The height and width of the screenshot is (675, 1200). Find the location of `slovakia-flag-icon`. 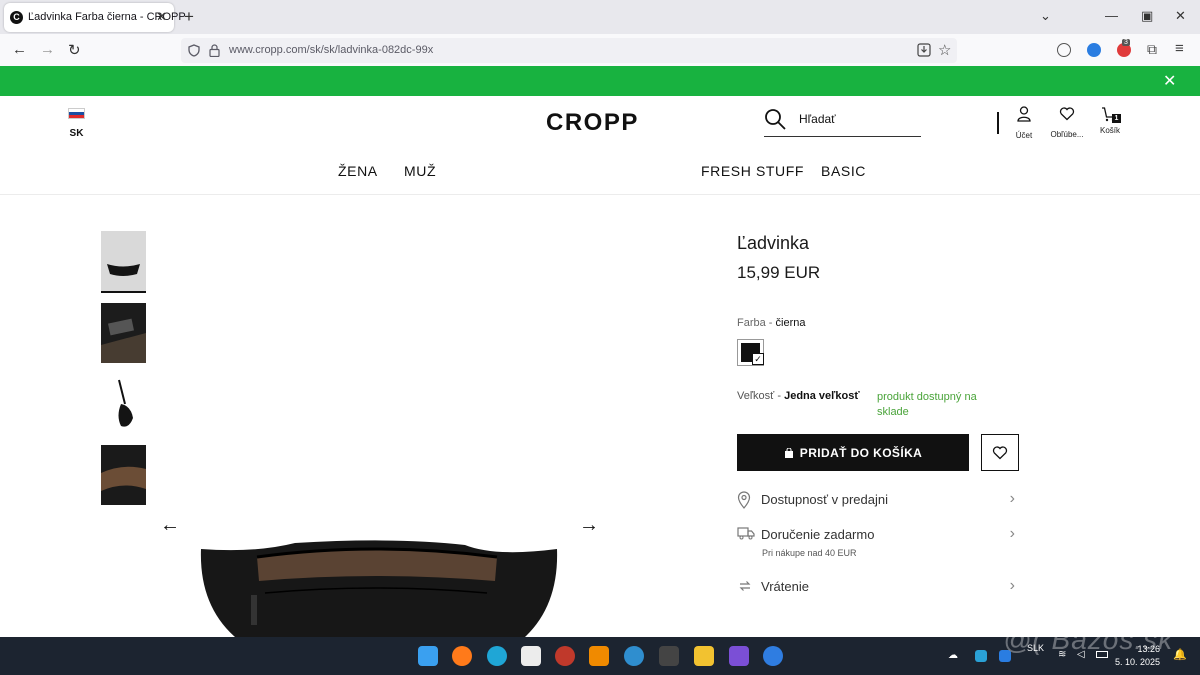

slovakia-flag-icon is located at coordinates (76, 113).